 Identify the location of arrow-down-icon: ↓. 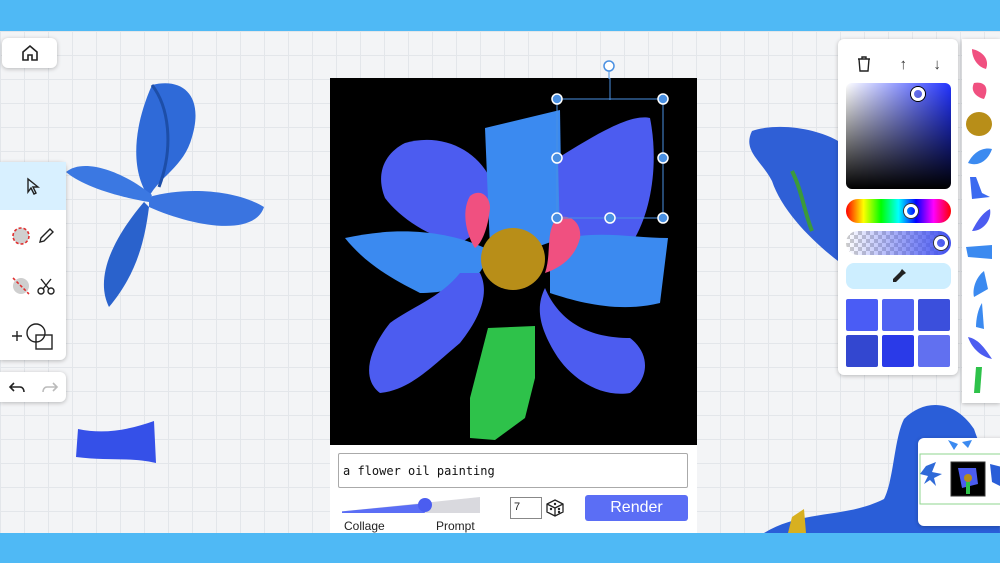
(937, 64).